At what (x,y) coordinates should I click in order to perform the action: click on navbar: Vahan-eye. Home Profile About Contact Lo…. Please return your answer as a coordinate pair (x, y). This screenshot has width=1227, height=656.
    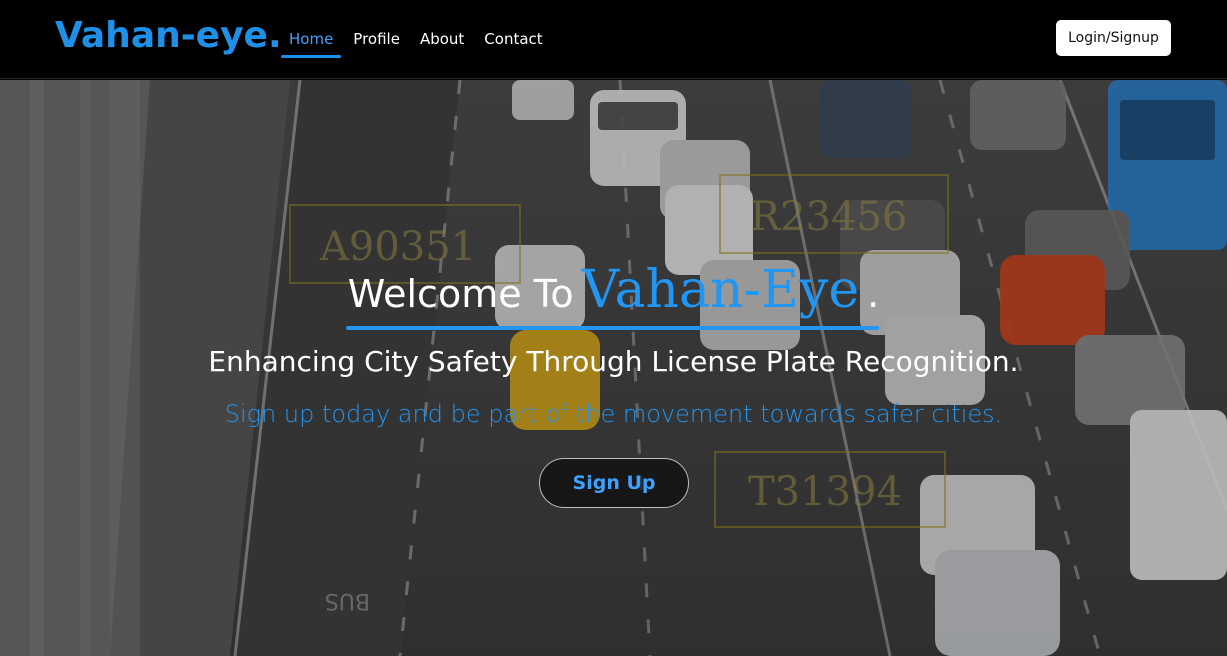
    Looking at the image, I should click on (613, 39).